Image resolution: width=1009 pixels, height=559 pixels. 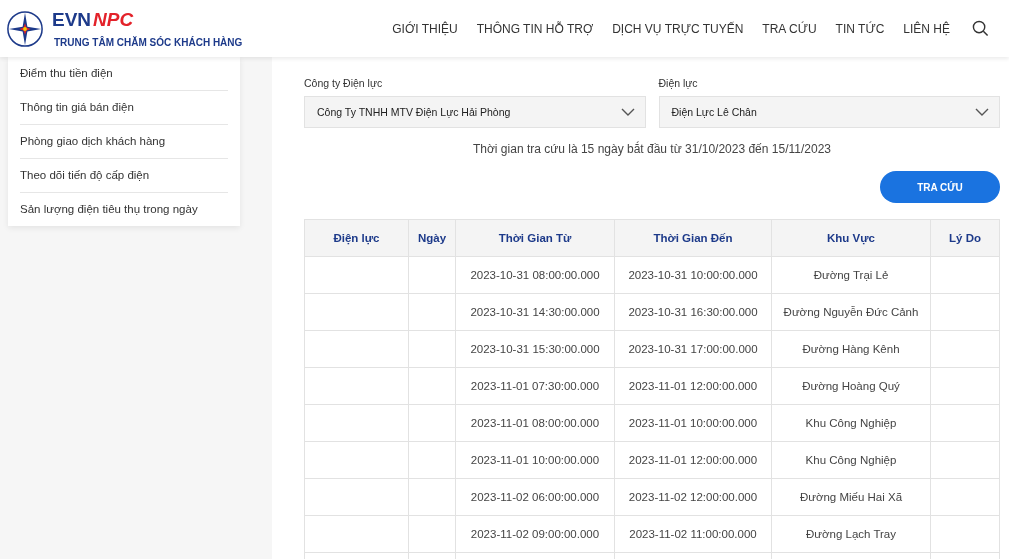 I want to click on column-header: Ngày, so click(x=432, y=238).